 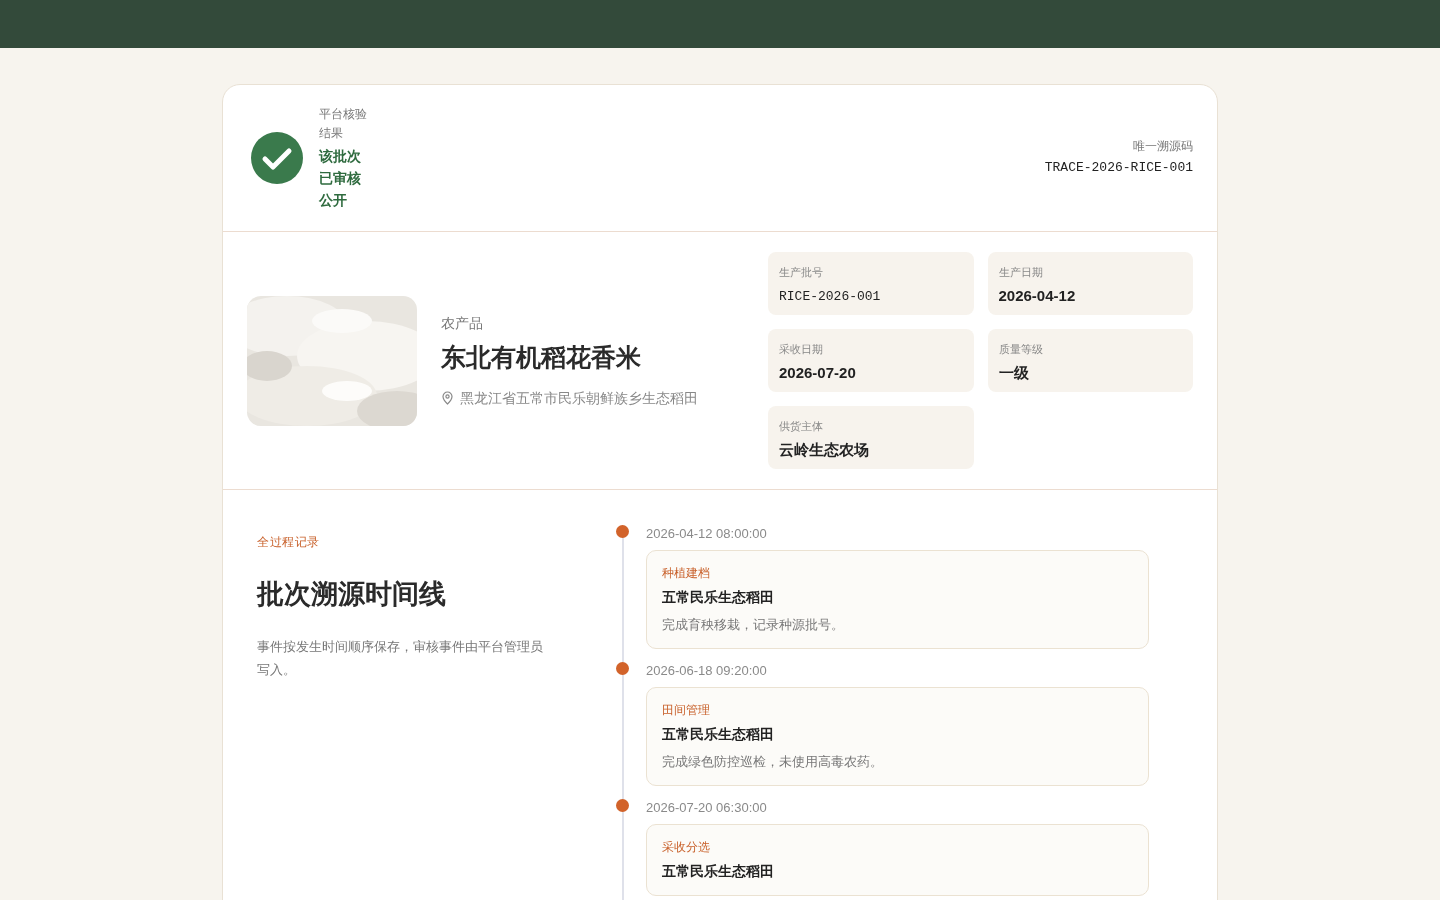 What do you see at coordinates (1021, 272) in the screenshot?
I see `fact-label: 生产日期` at bounding box center [1021, 272].